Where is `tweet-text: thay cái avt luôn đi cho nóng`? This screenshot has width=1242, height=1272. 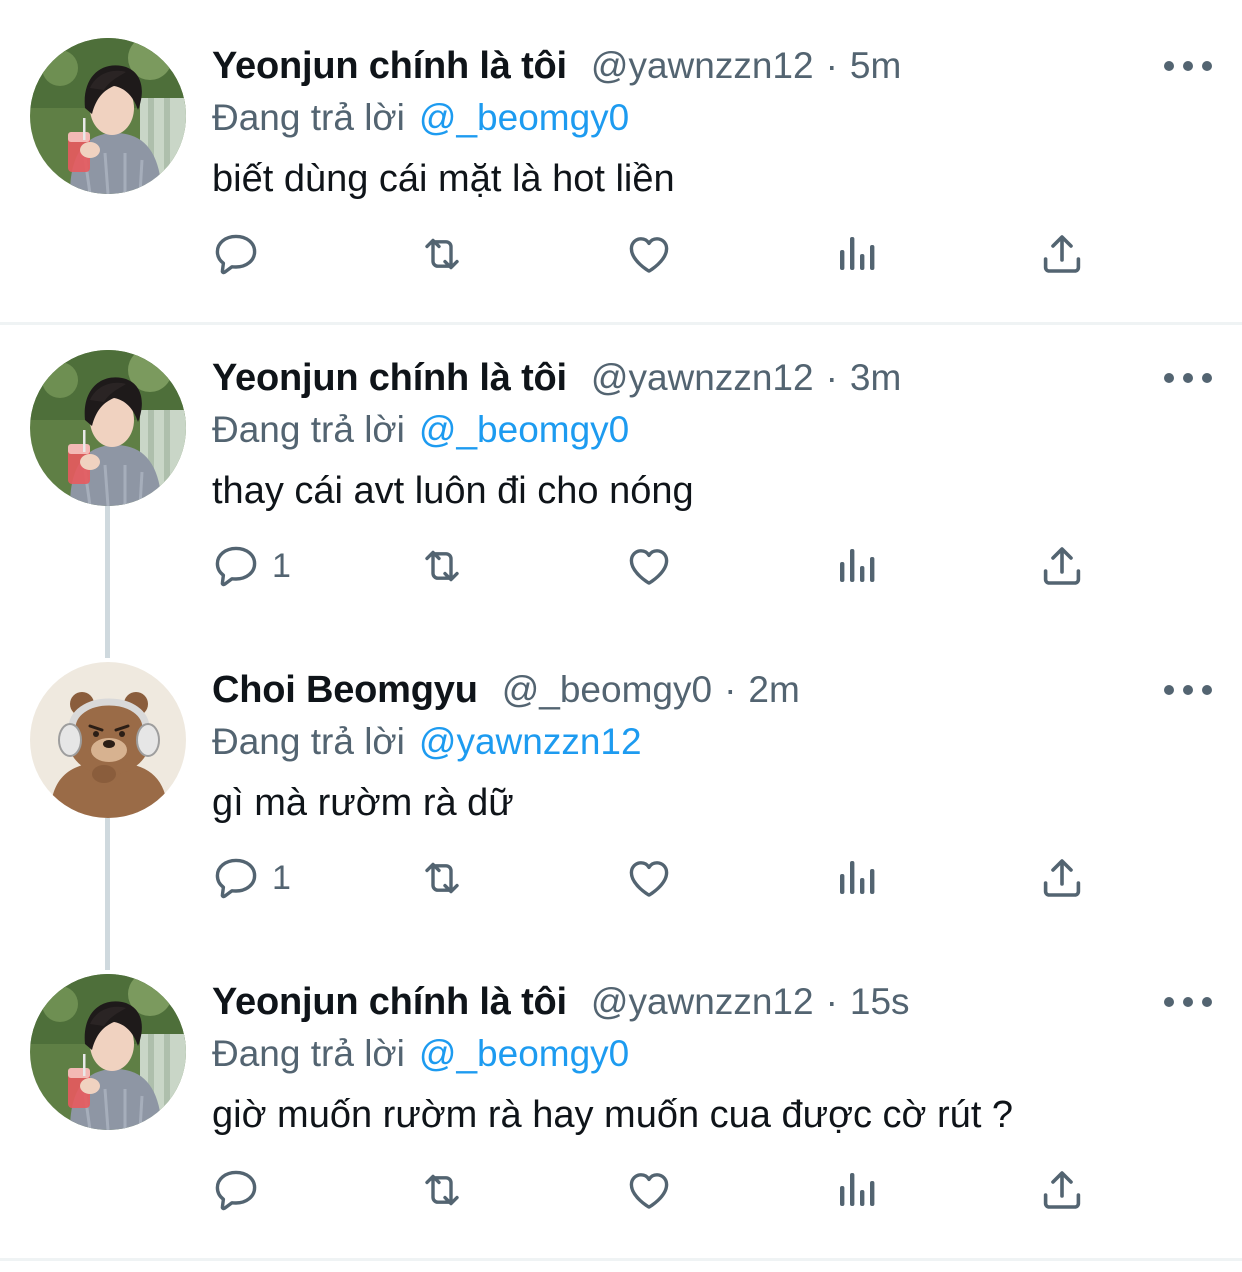
tweet-text: thay cái avt luôn đi cho nóng is located at coordinates (453, 491).